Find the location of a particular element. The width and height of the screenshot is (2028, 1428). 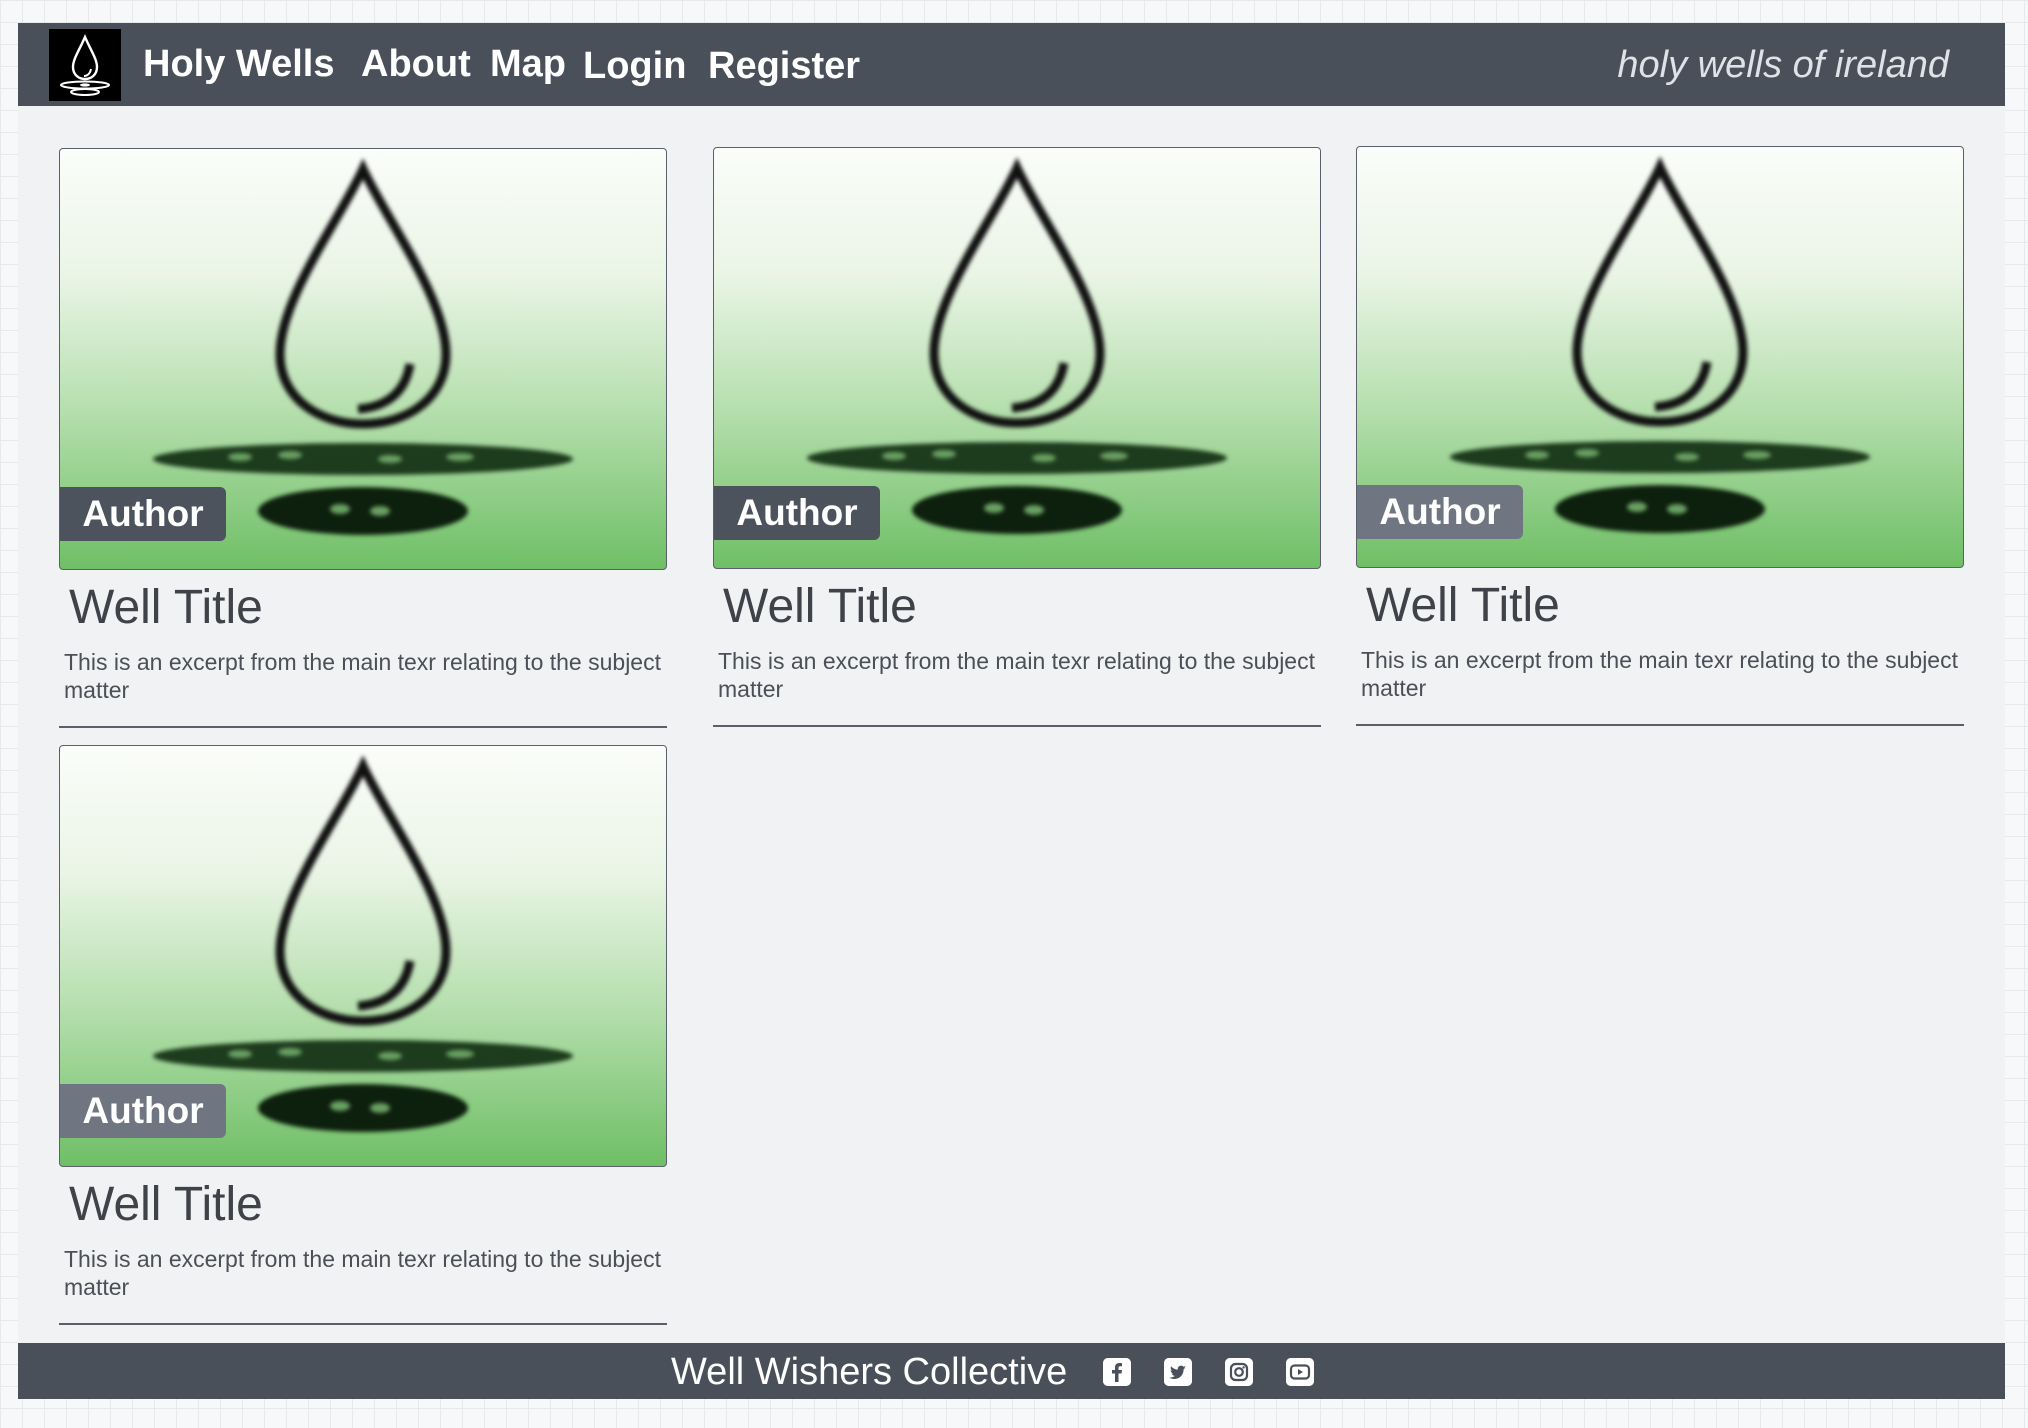

facebook-icon is located at coordinates (1117, 1372).